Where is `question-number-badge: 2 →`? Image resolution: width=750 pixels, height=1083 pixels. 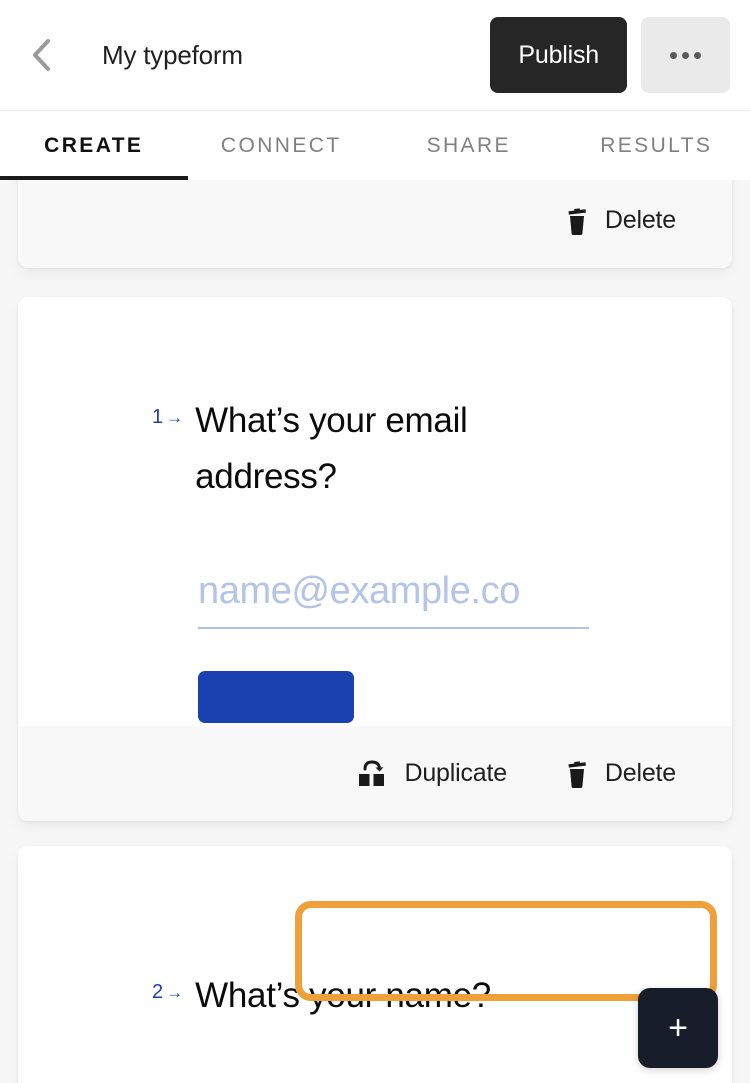 question-number-badge: 2 → is located at coordinates (167, 985).